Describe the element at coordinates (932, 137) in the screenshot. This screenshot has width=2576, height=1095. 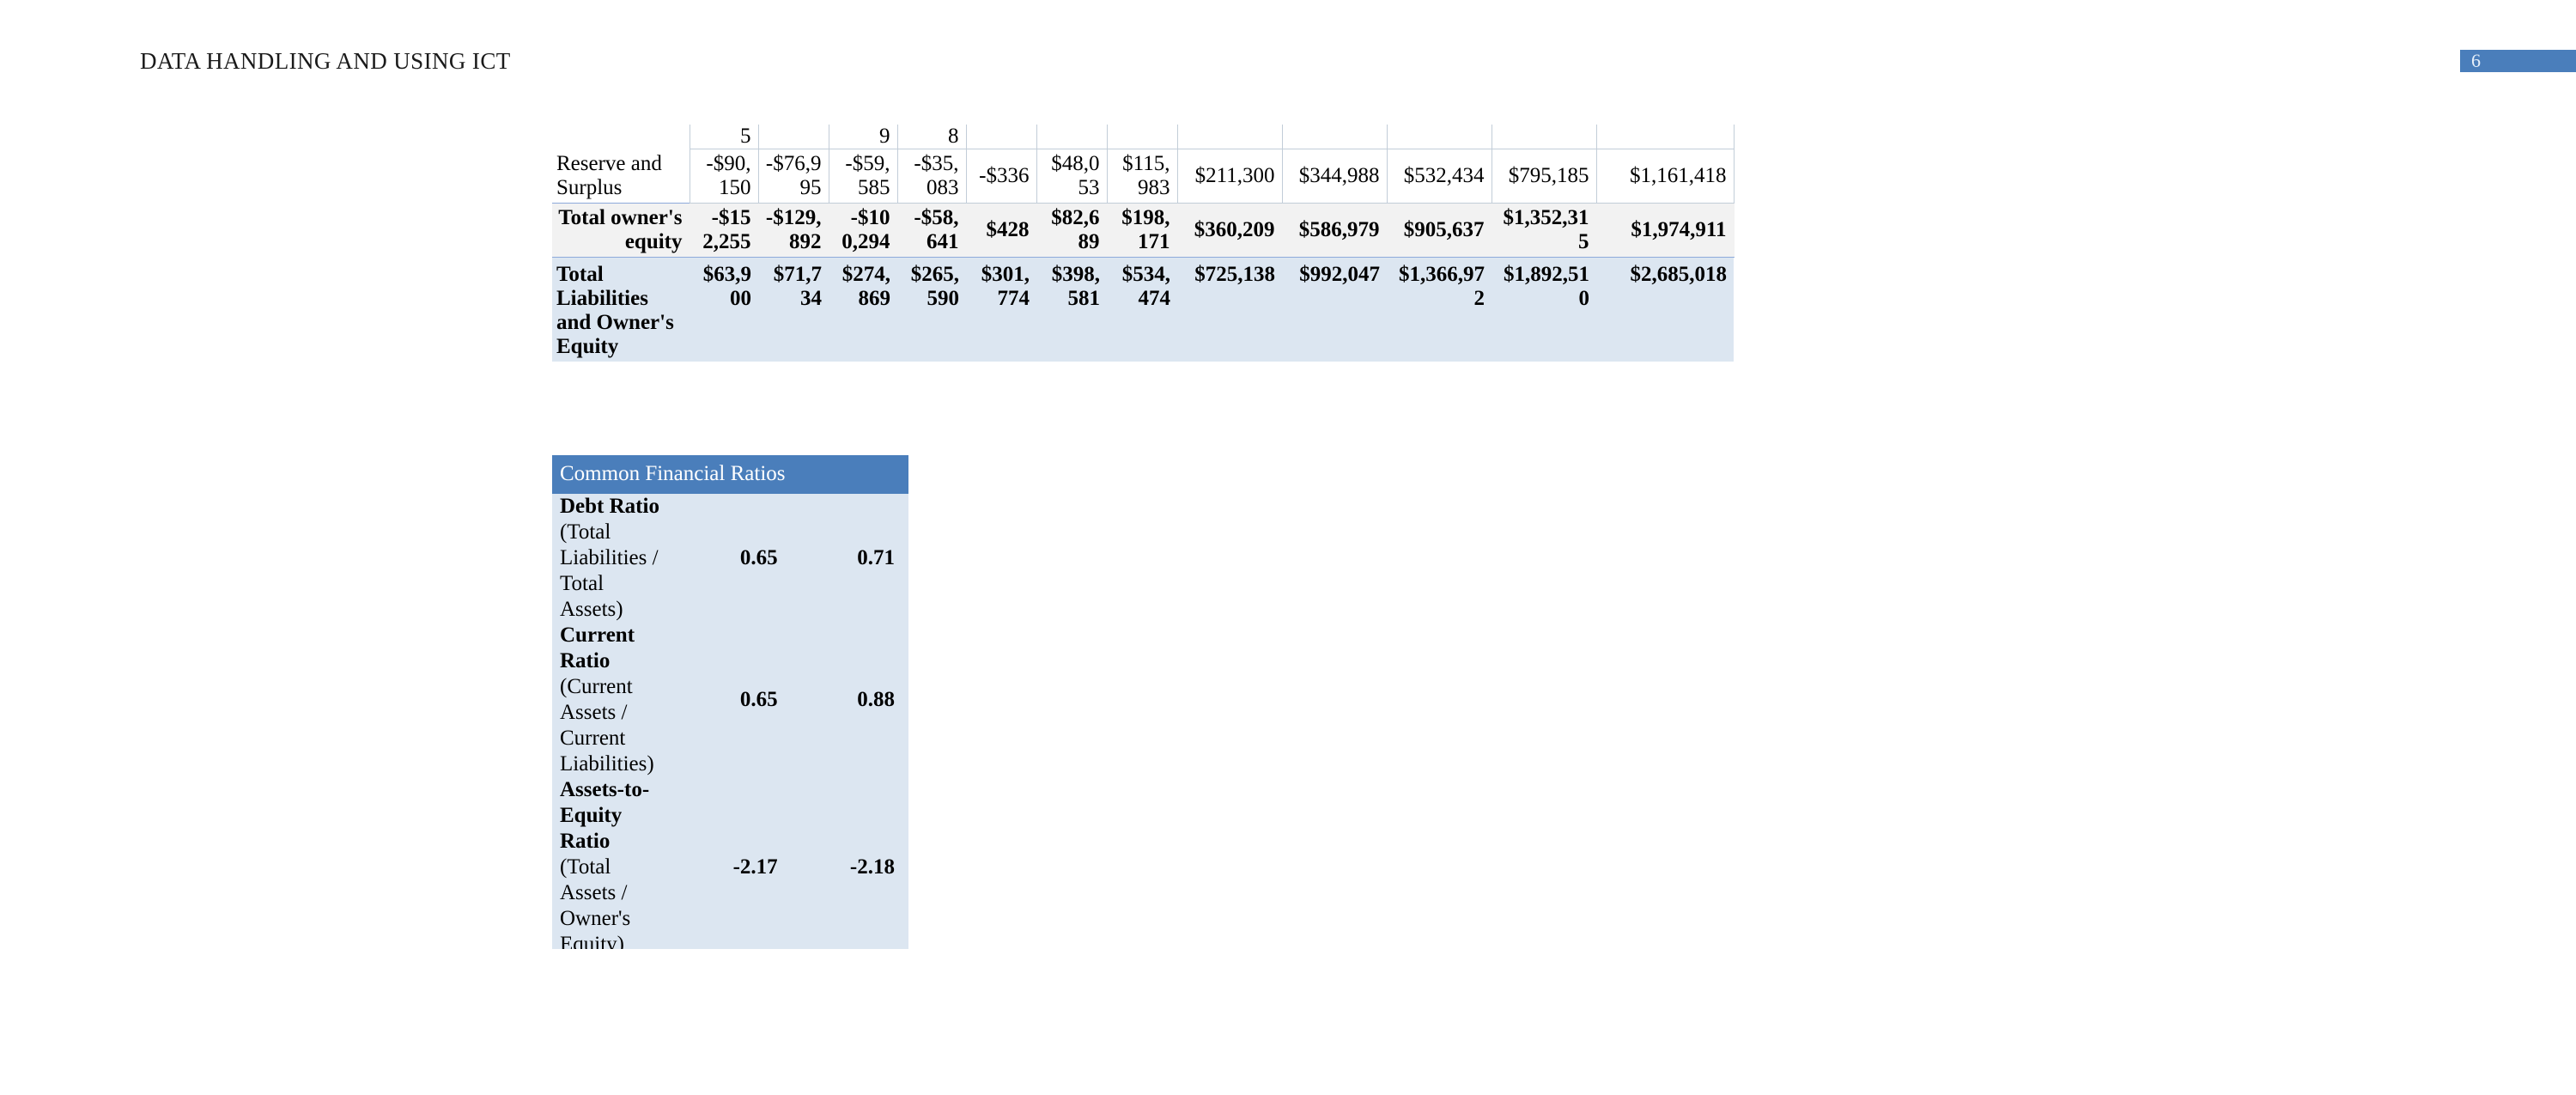
I see `cell-continued-3: 8` at that location.